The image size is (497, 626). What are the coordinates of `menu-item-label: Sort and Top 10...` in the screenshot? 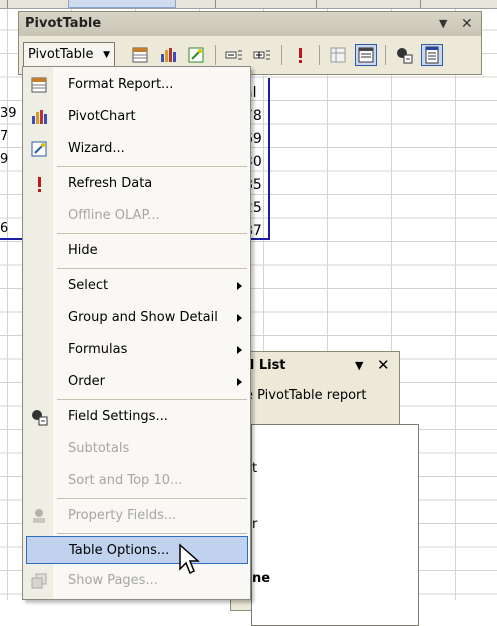 It's located at (125, 480).